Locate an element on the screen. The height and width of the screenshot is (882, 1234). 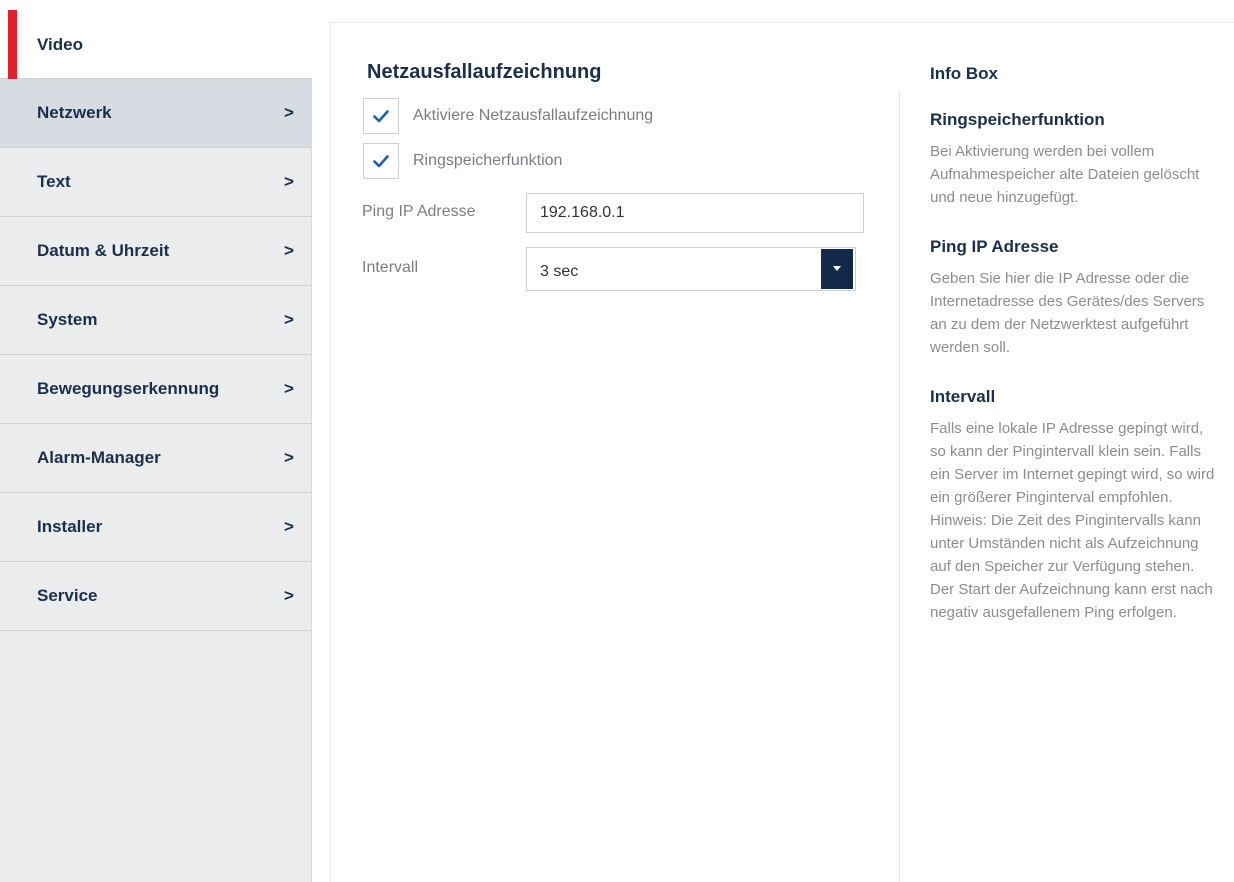
ring-buffer-checkbox is located at coordinates (381, 161).